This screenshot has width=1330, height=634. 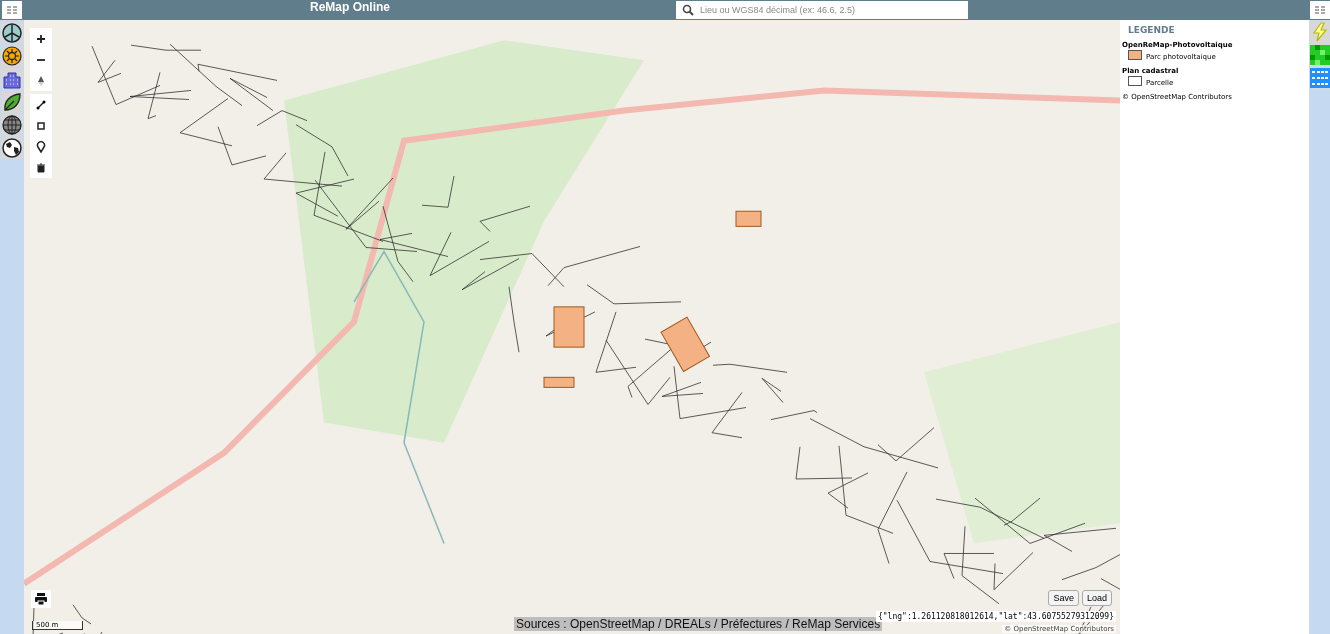 I want to click on app-title: ReMap Online, so click(x=350, y=7).